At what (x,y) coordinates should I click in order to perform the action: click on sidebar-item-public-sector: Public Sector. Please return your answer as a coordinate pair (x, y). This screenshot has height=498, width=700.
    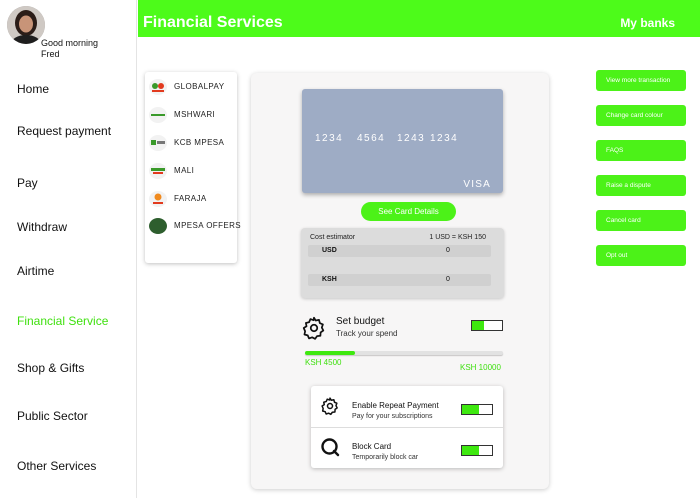
    Looking at the image, I should click on (52, 416).